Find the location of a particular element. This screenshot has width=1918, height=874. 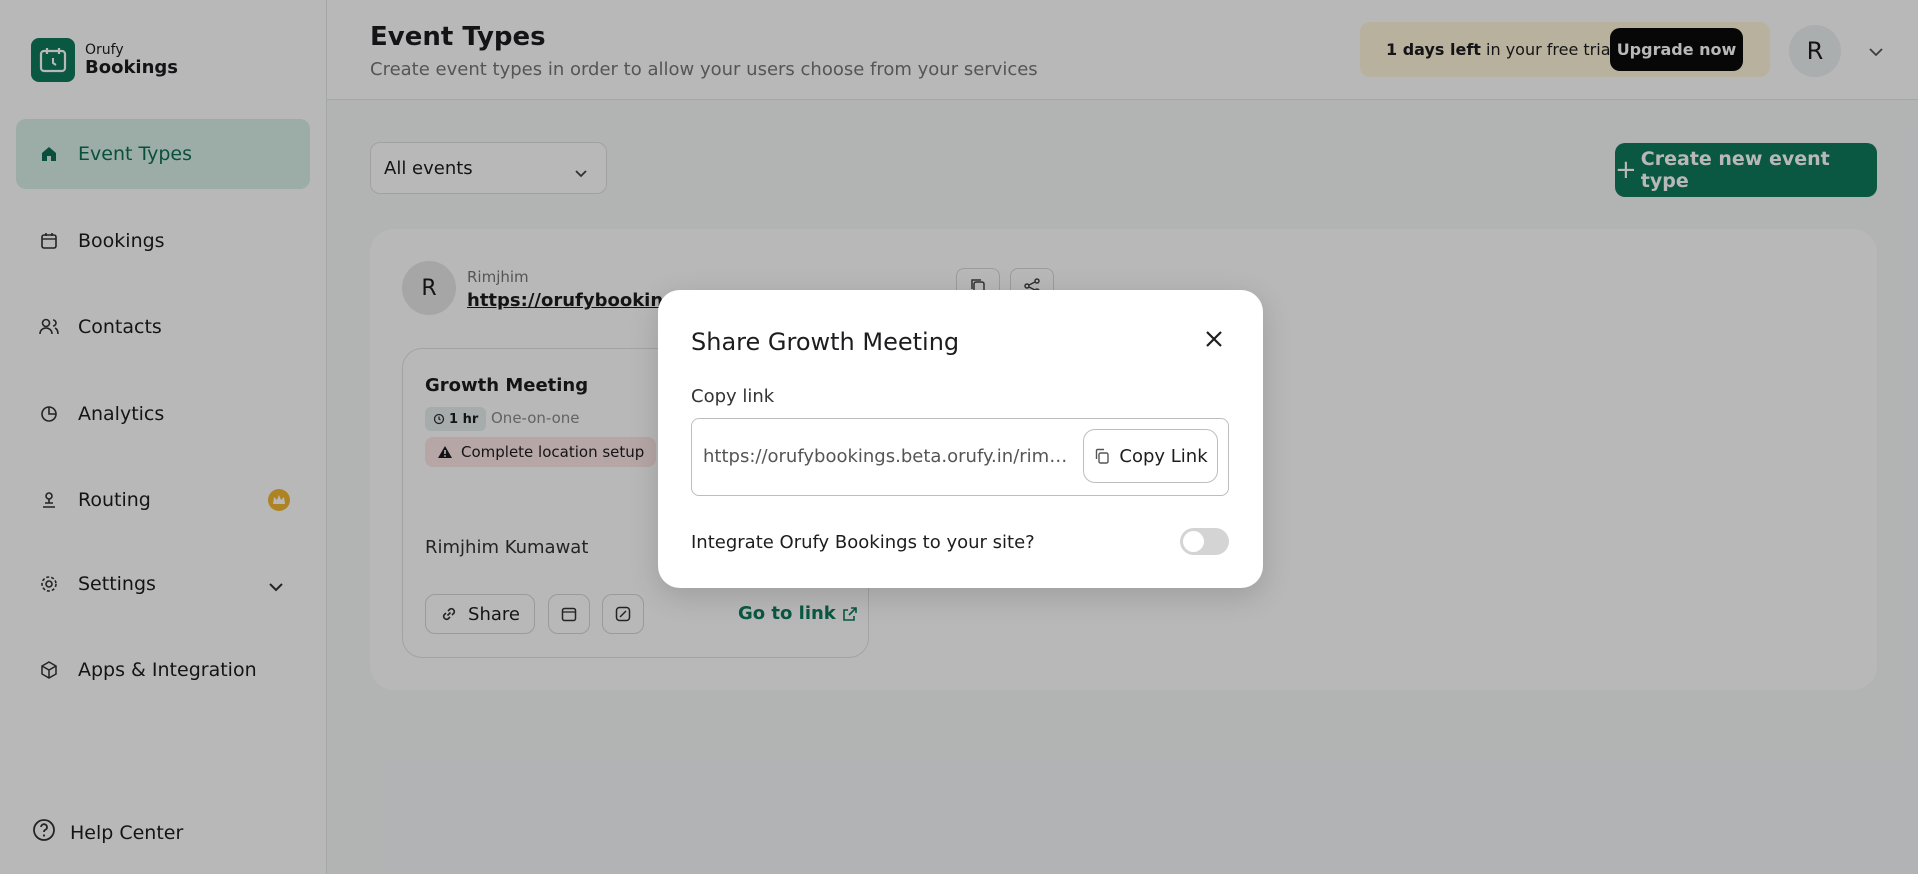

toggle-knob is located at coordinates (1193, 541).